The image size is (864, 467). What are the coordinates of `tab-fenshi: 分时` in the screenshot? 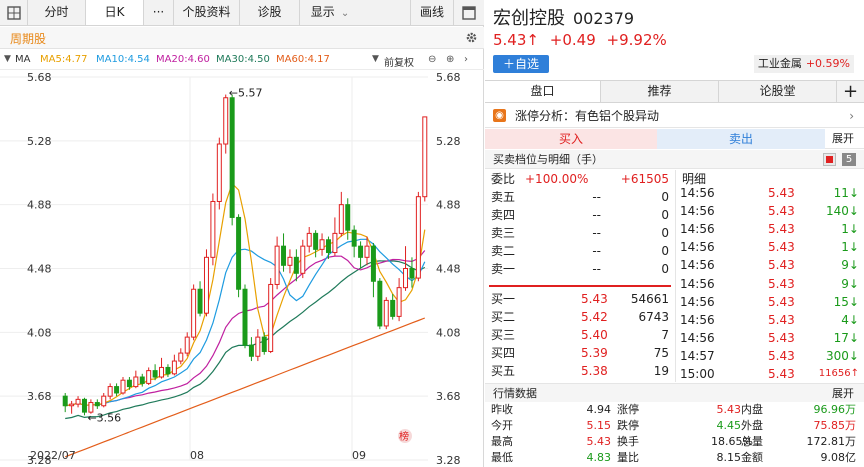 It's located at (57, 12).